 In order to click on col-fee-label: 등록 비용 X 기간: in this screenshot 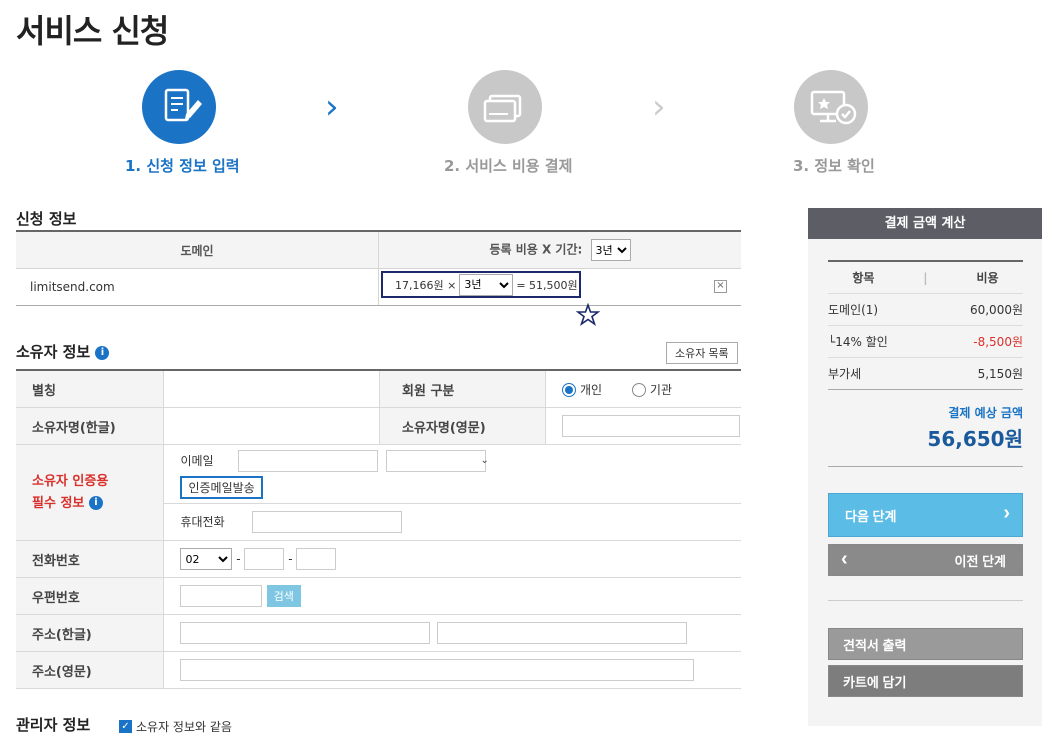, I will do `click(536, 249)`.